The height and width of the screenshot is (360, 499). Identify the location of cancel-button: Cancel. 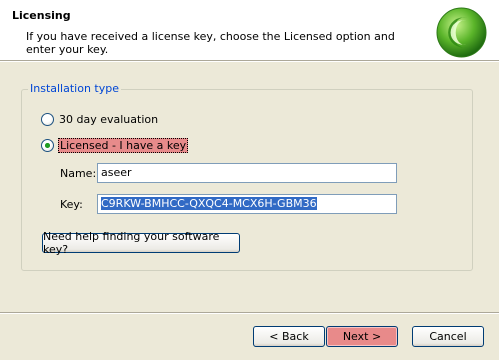
(448, 336).